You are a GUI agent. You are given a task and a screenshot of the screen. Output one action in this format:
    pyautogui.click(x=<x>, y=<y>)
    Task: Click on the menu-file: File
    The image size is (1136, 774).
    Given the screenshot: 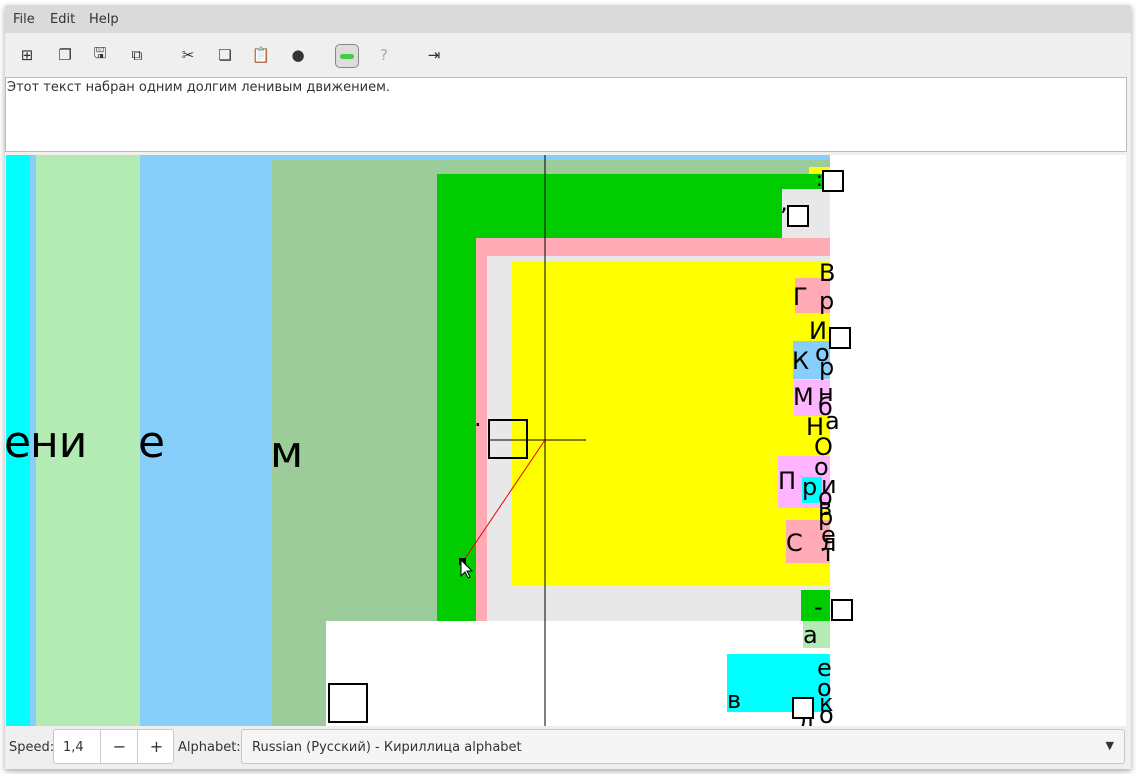 What is the action you would take?
    pyautogui.click(x=24, y=19)
    